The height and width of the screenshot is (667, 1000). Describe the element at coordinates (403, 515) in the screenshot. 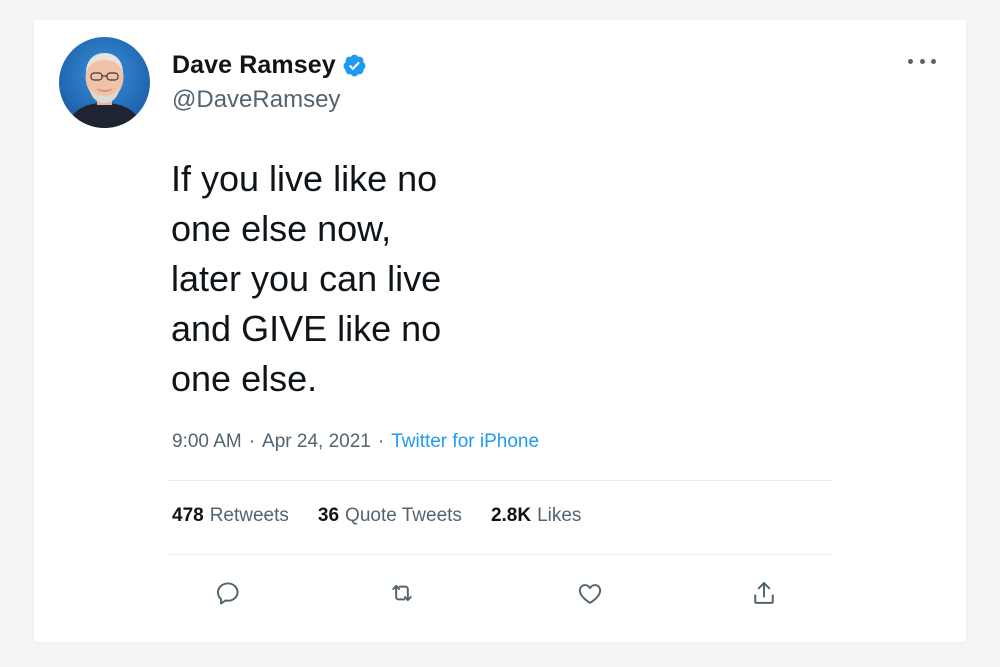

I see `quote-tweets-label: Quote Tweets` at that location.